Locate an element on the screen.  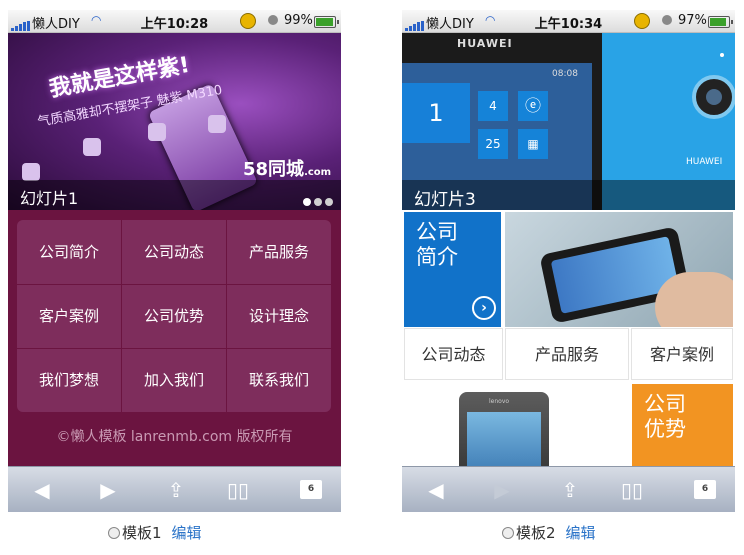
tile-advantages: 公司优势 › is located at coordinates (682, 437).